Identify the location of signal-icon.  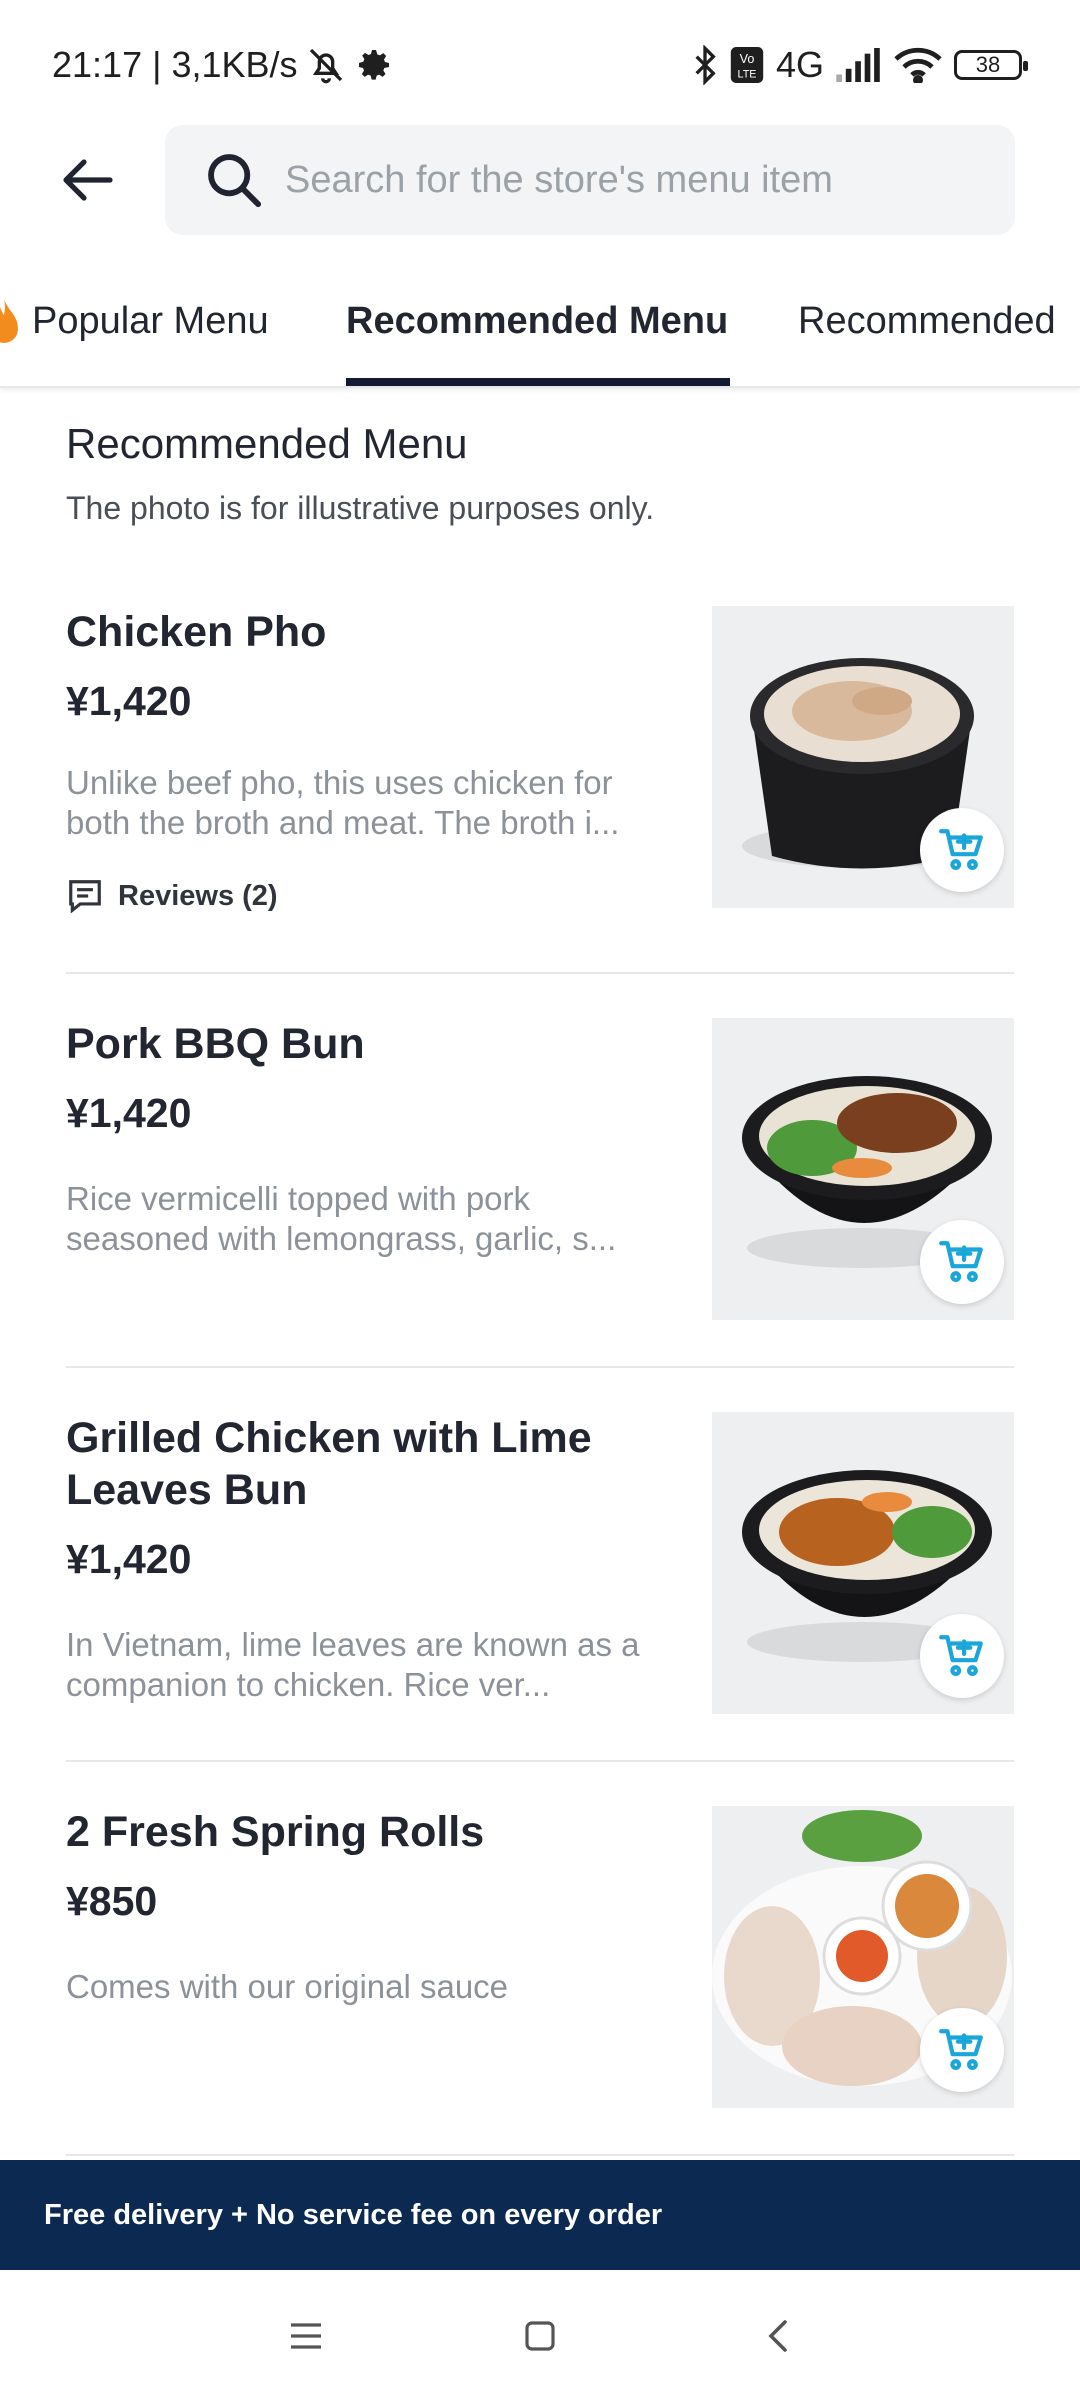
(858, 65).